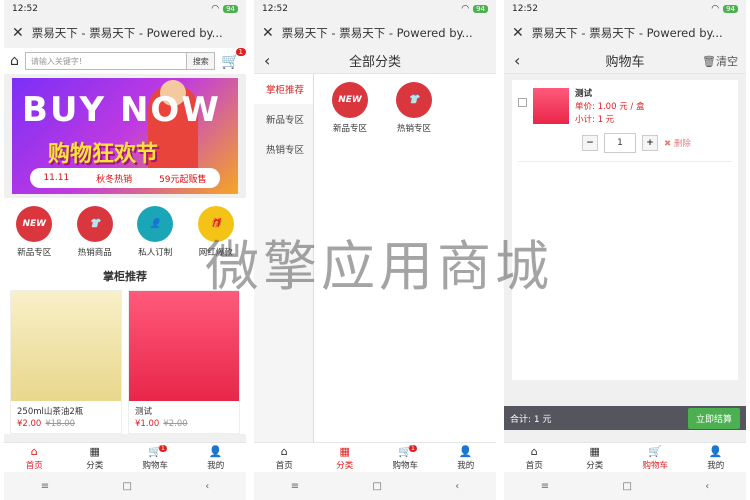 Image resolution: width=750 pixels, height=500 pixels. I want to click on subcategory-label: 新品专区, so click(349, 129).